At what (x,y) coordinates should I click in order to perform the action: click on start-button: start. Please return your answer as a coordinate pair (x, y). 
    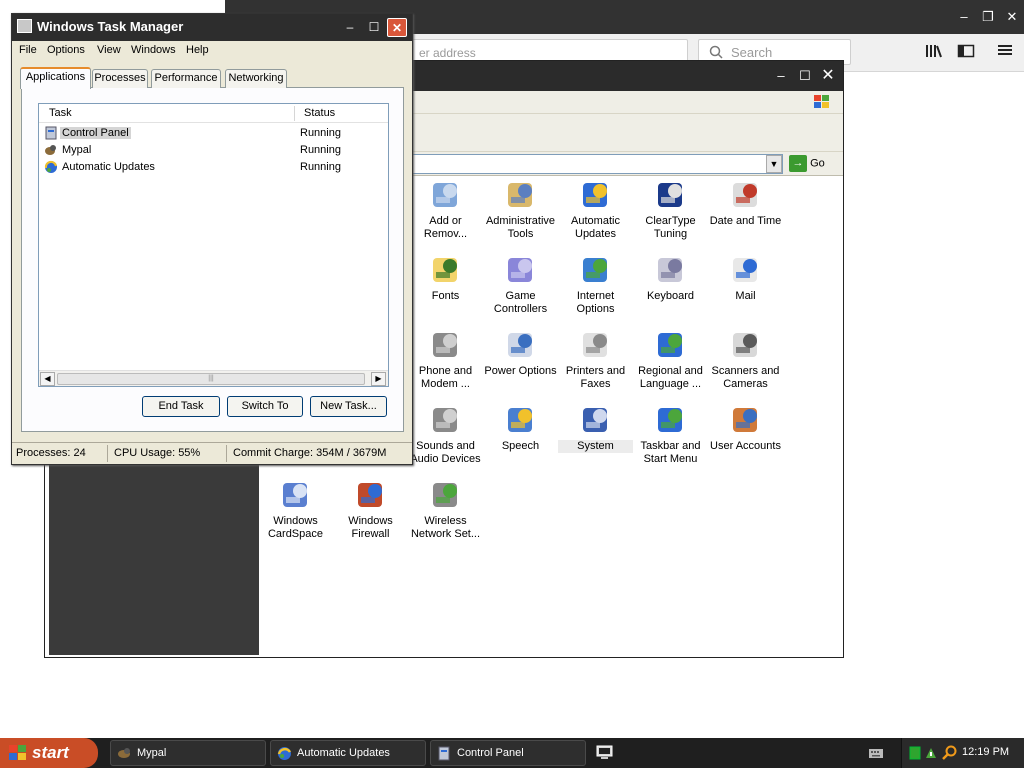
    Looking at the image, I should click on (49, 753).